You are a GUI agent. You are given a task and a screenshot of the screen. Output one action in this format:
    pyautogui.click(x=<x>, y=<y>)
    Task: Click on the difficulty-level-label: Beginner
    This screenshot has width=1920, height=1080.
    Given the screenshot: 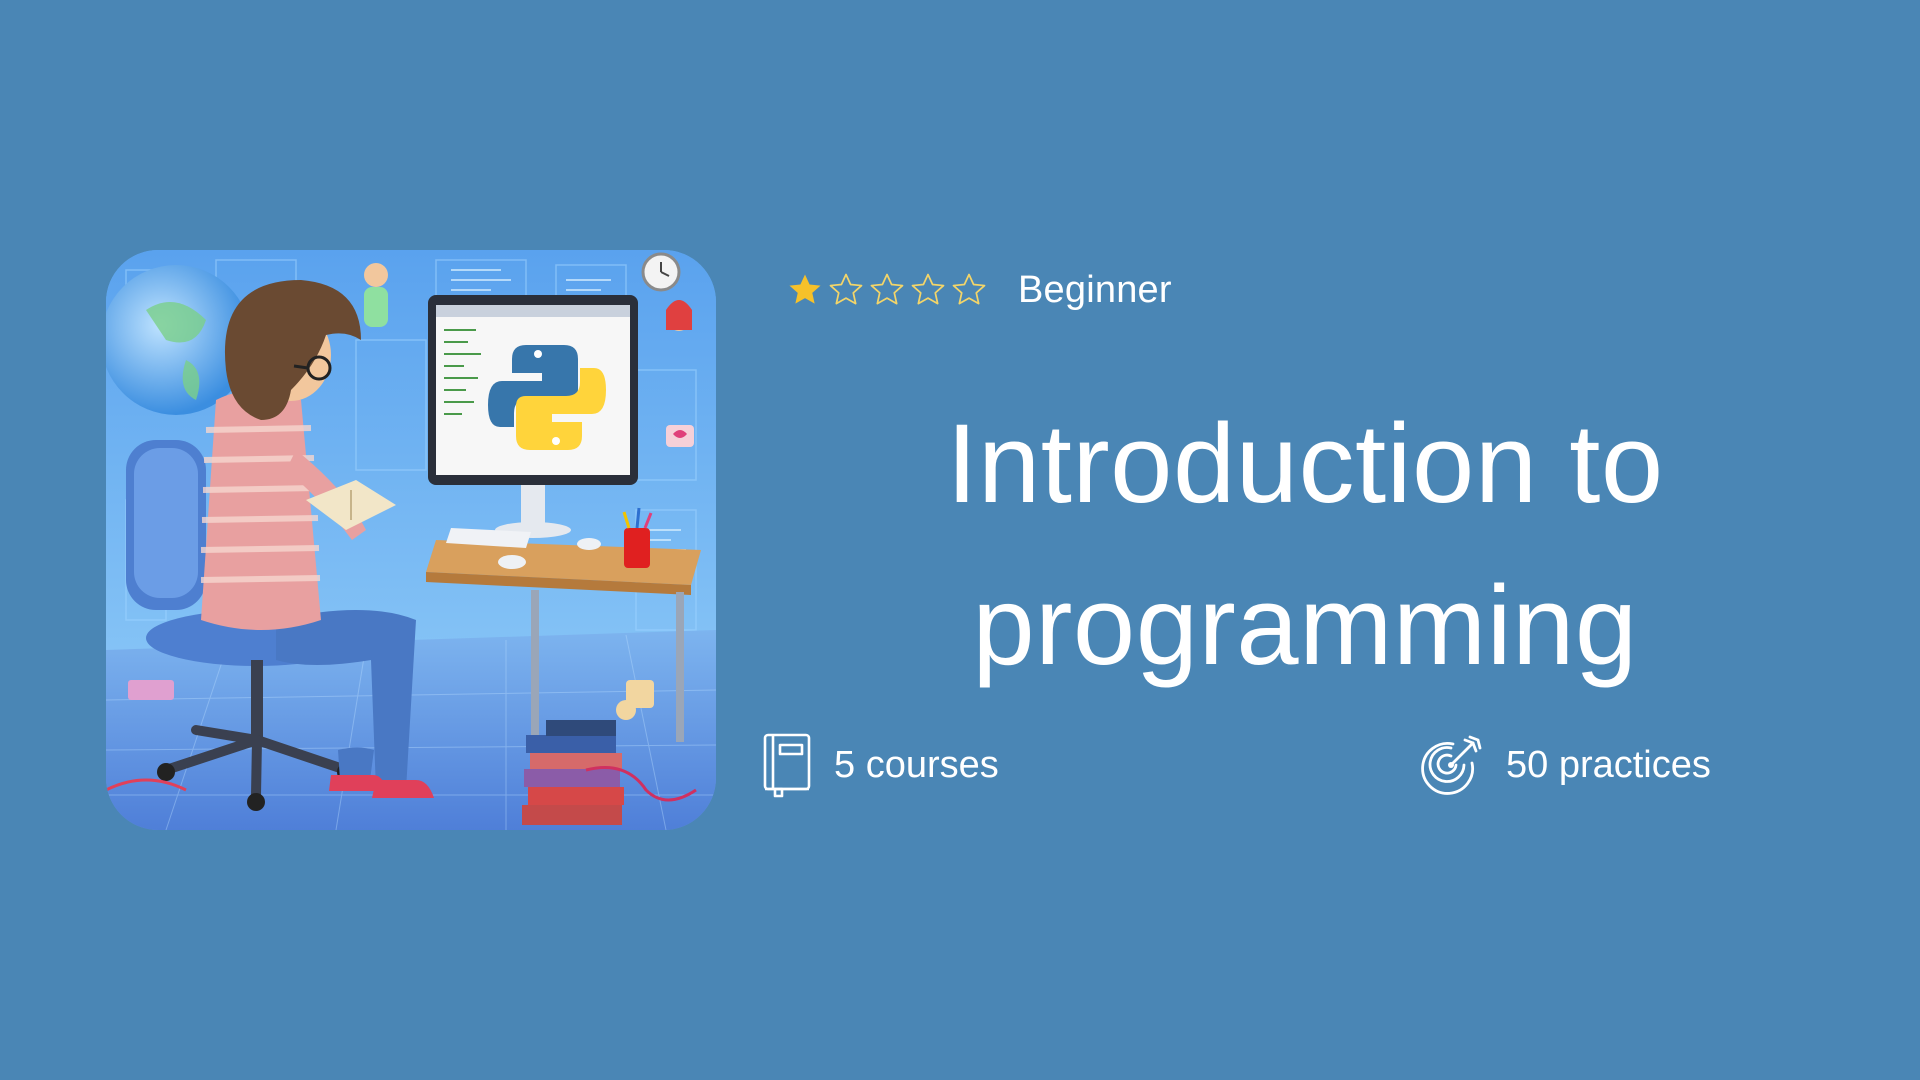 What is the action you would take?
    pyautogui.click(x=1095, y=290)
    